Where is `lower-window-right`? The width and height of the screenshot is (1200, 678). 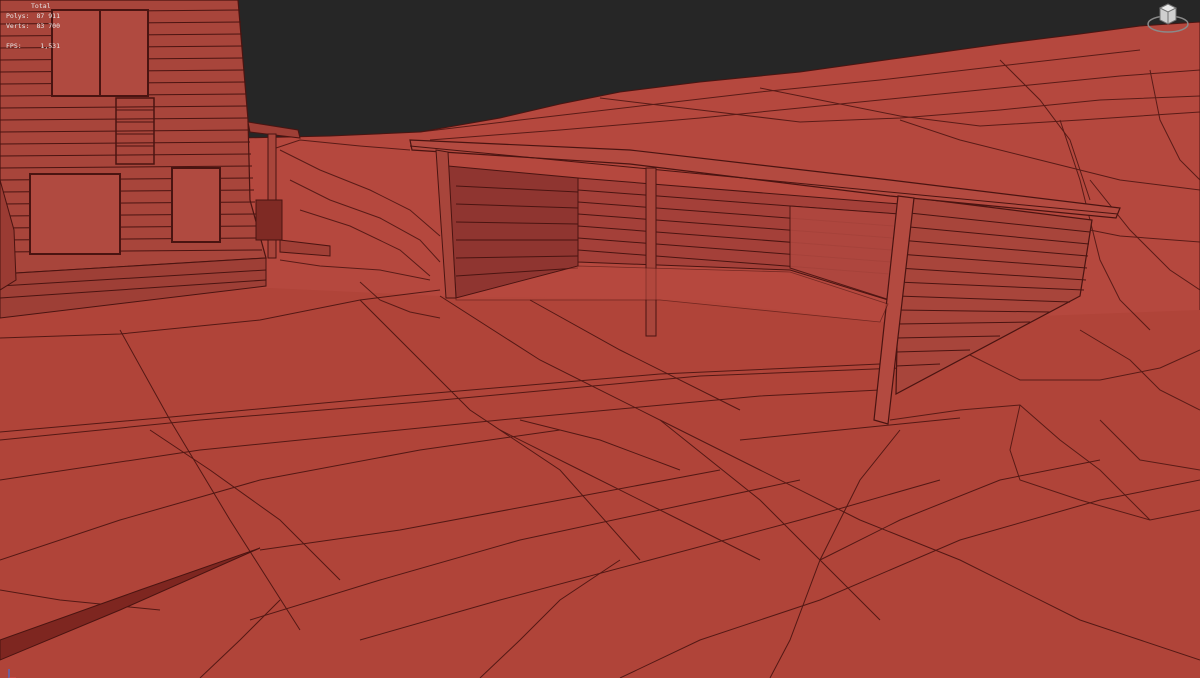
lower-window-right is located at coordinates (196, 205).